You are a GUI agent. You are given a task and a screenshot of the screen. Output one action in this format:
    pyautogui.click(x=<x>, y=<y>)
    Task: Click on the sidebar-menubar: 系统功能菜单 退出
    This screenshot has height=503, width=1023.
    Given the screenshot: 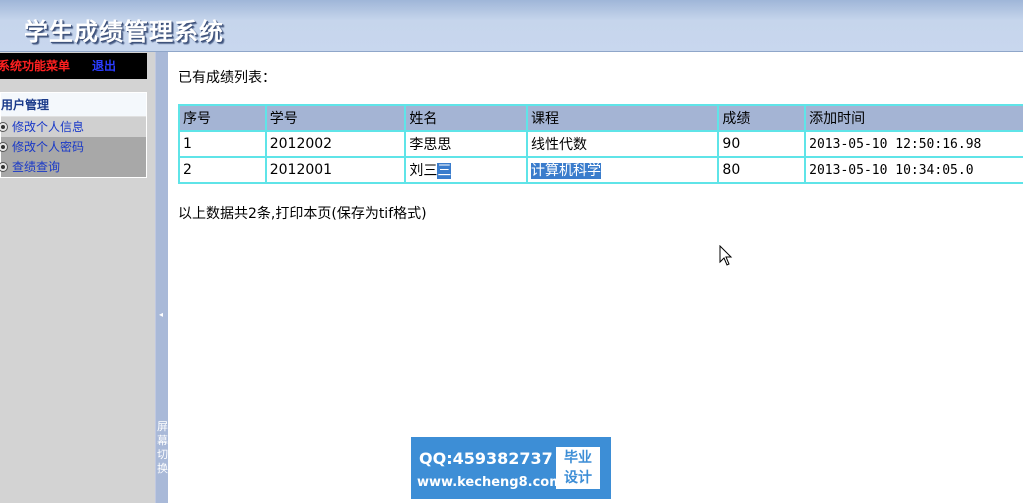 What is the action you would take?
    pyautogui.click(x=73, y=66)
    